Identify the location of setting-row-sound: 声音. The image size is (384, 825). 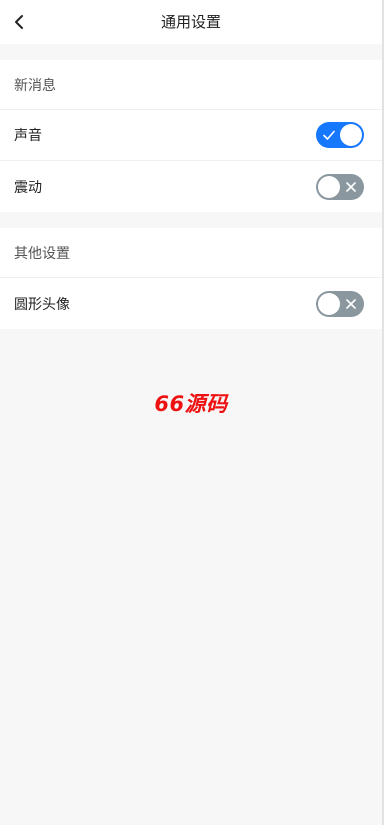
(191, 135).